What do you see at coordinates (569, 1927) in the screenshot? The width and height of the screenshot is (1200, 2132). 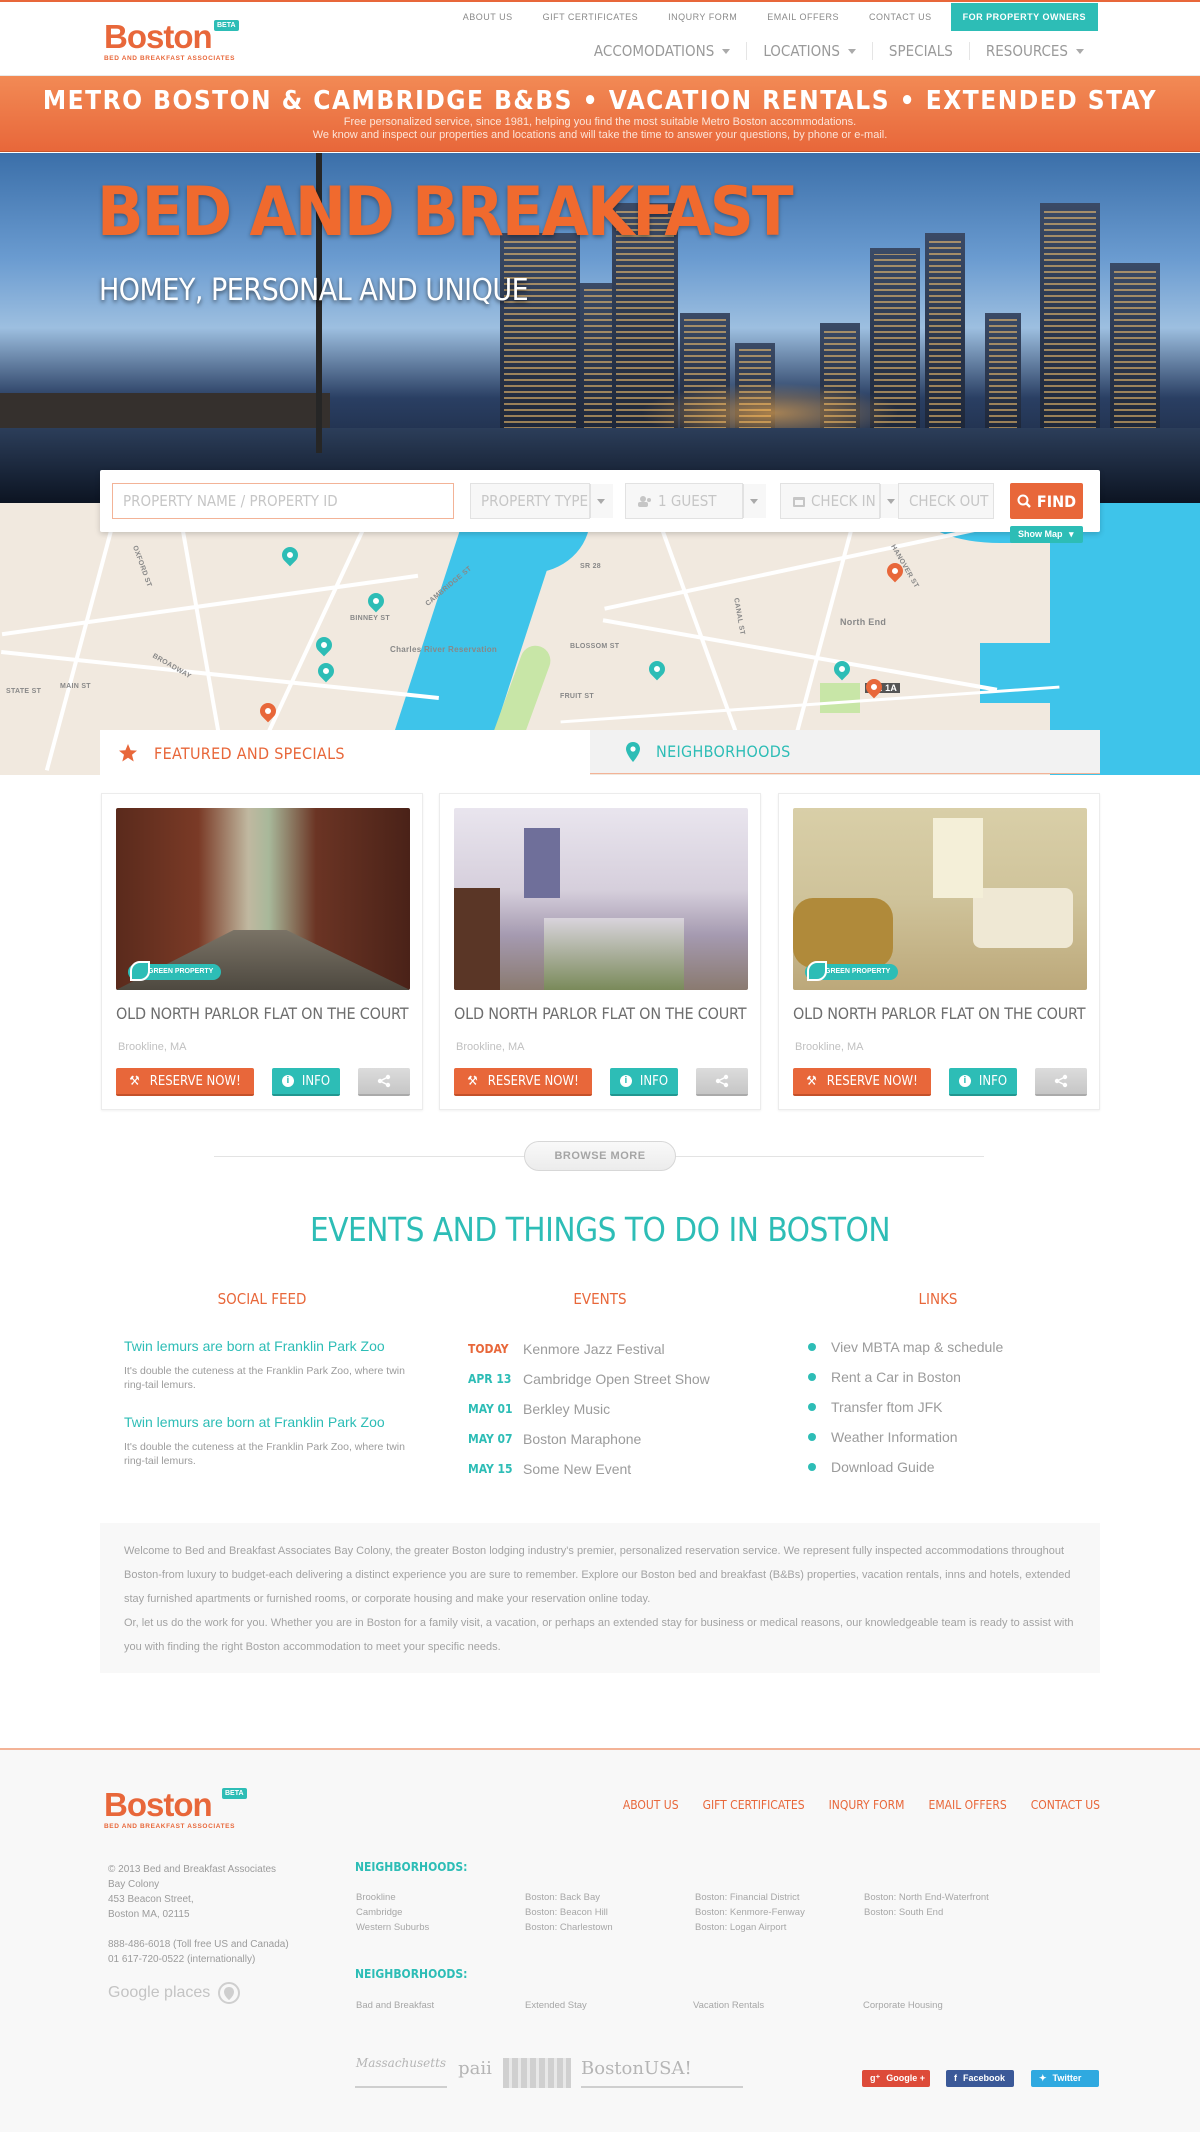 I see `neighborhood-link: Boston: Charlestown` at bounding box center [569, 1927].